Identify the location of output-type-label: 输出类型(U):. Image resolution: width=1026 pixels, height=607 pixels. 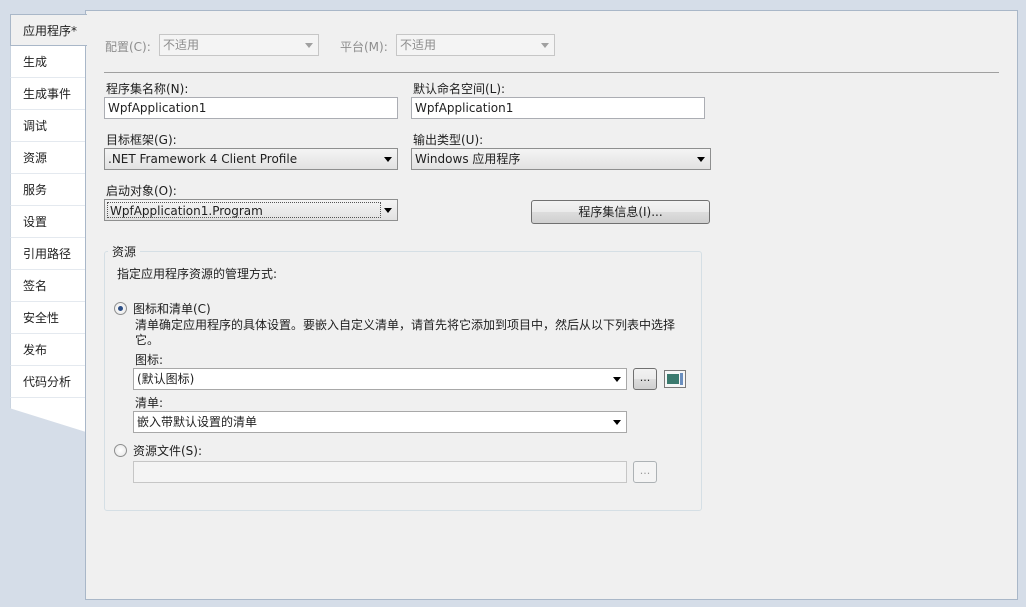
(448, 140).